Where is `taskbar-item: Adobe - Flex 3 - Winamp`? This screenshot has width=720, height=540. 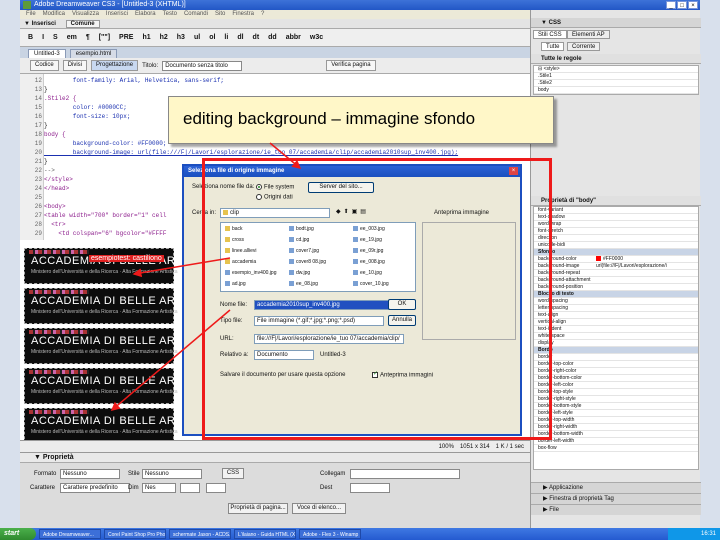
taskbar-item: Adobe - Flex 3 - Winamp is located at coordinates (330, 534).